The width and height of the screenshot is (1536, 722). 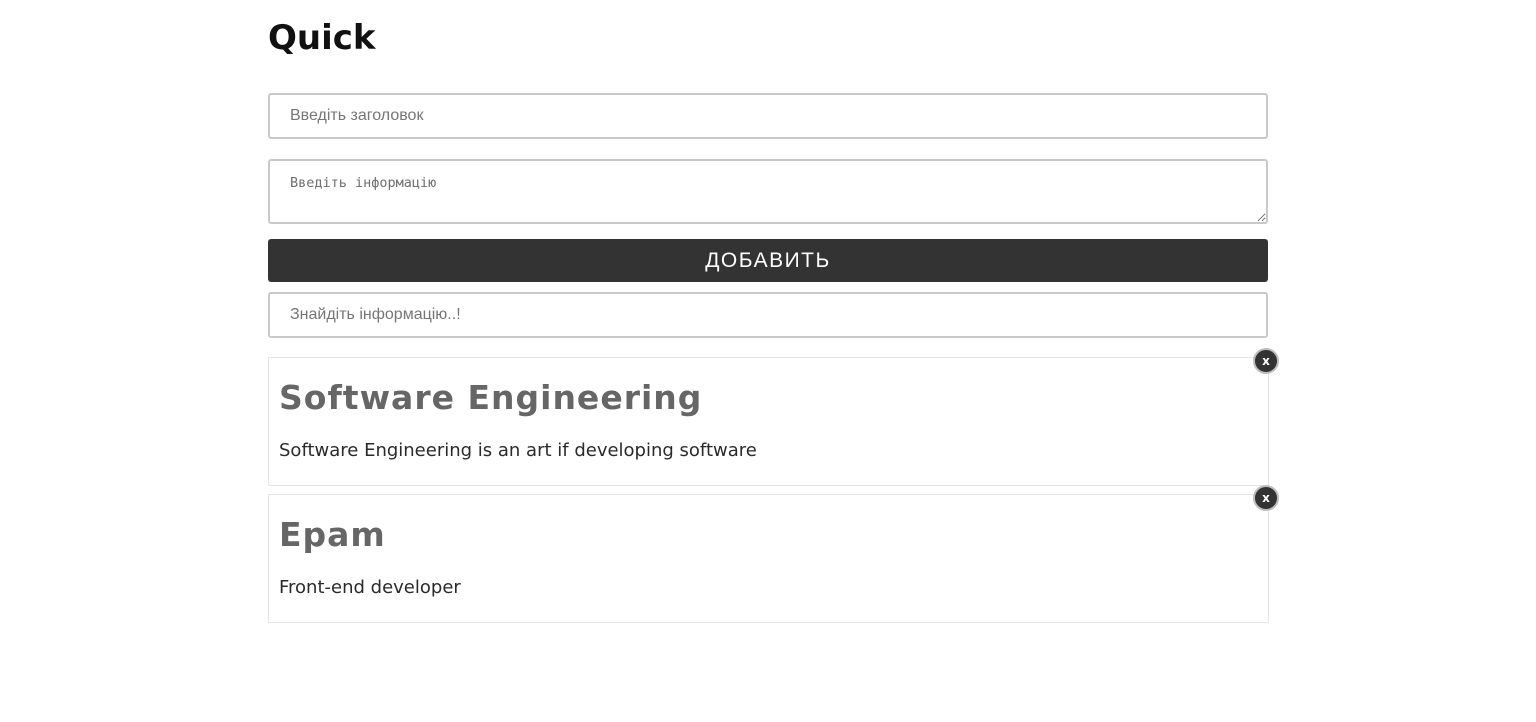 I want to click on note-body: Front-end developer, so click(x=370, y=587).